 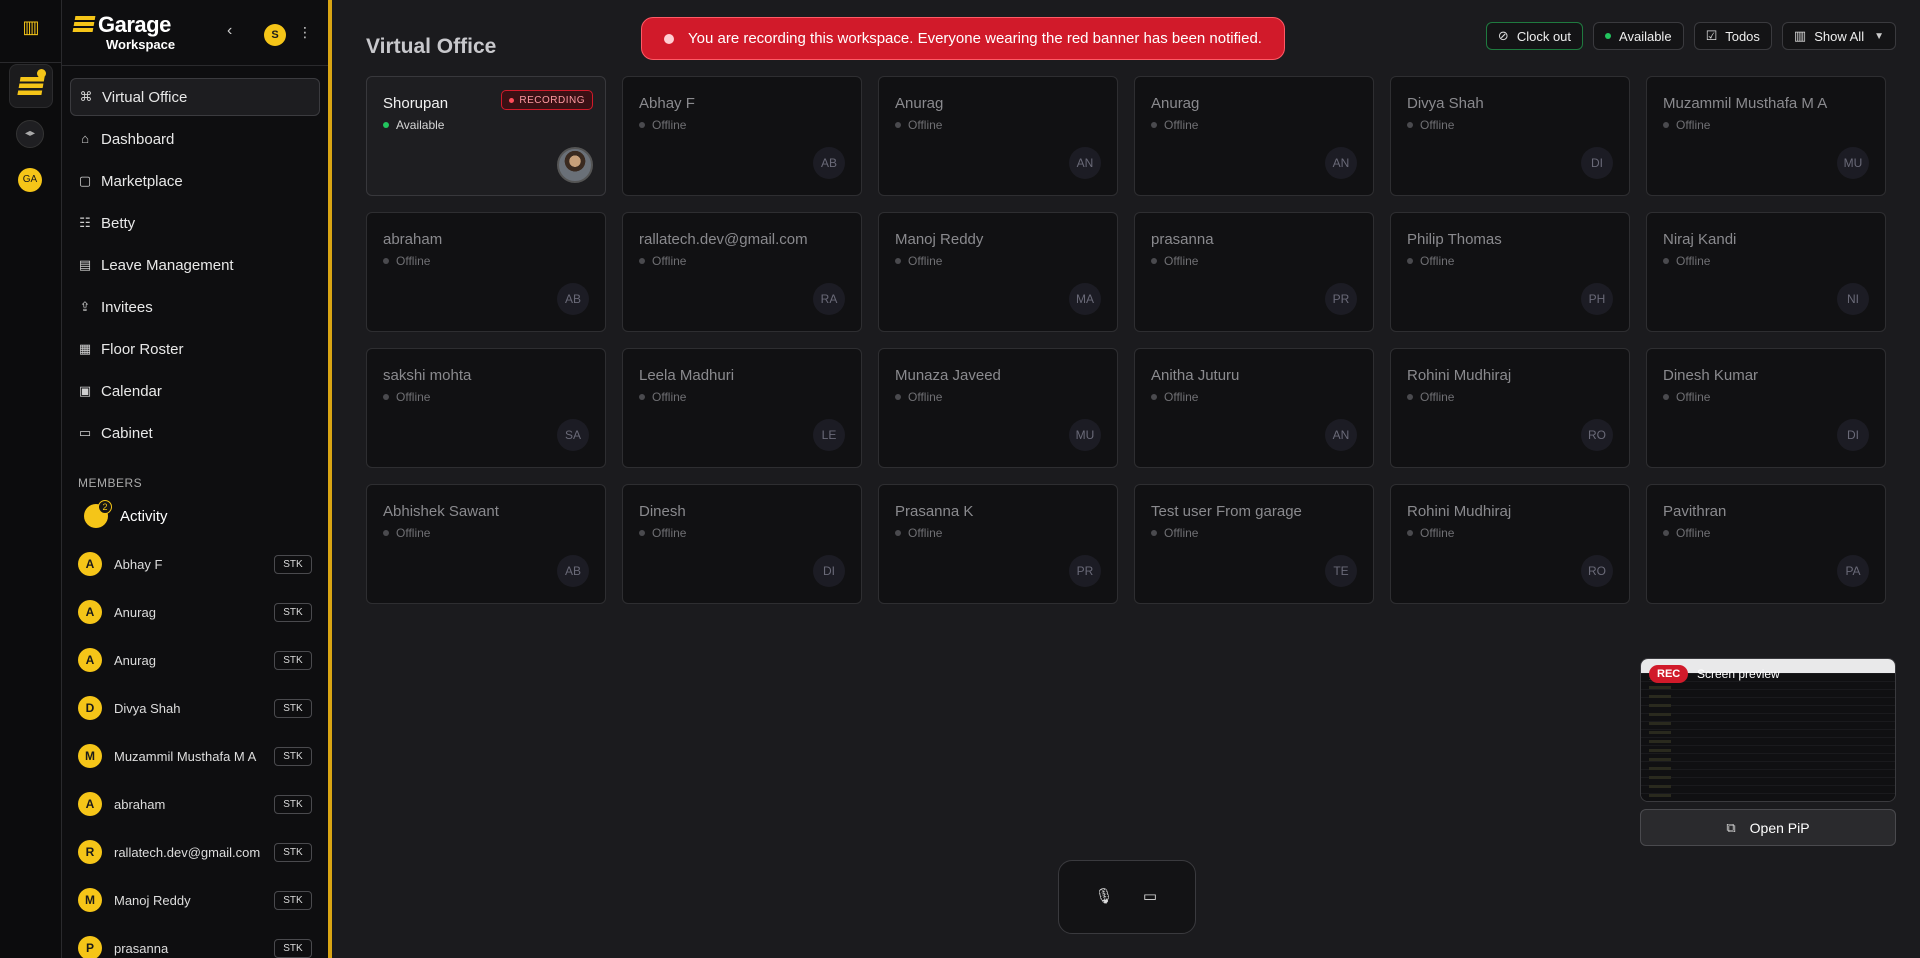 I want to click on member-card: Pavithran Offline PA, so click(x=1766, y=544).